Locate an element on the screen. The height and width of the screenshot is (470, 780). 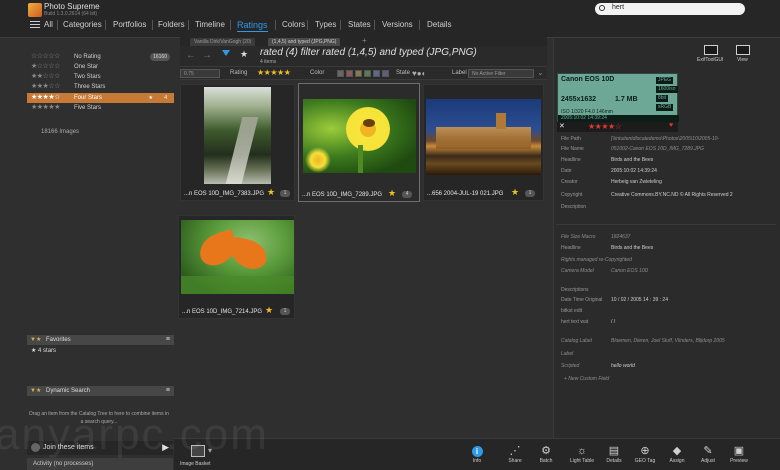
back-arrow-icon: ← is located at coordinates (191, 55).